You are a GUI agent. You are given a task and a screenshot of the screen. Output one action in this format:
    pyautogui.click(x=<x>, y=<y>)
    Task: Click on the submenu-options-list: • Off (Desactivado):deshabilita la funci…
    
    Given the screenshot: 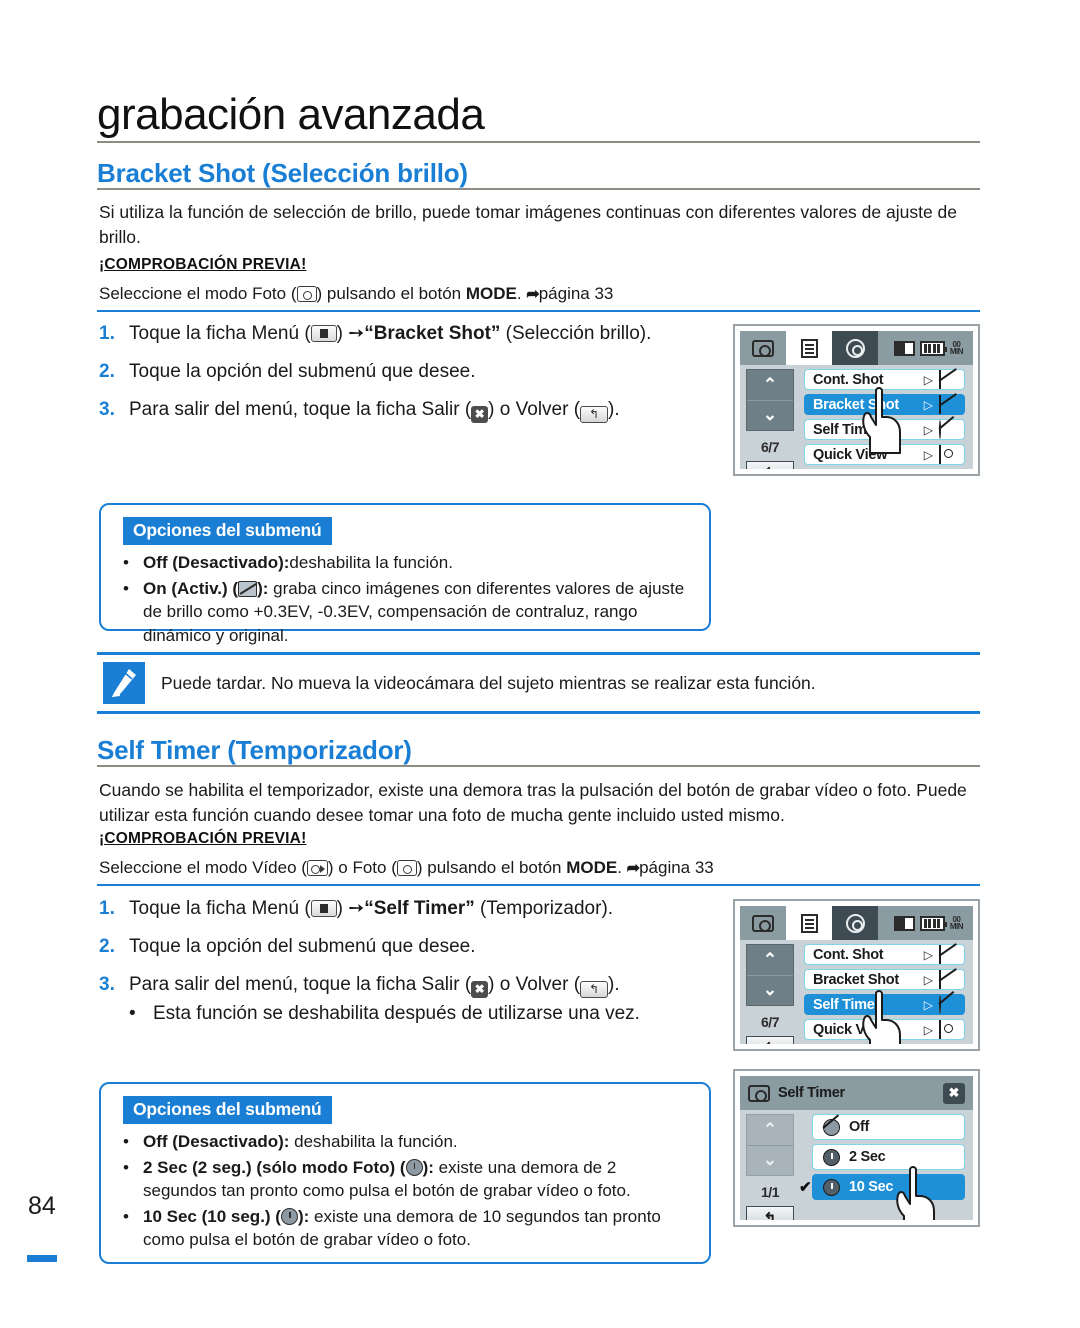 What is the action you would take?
    pyautogui.click(x=405, y=605)
    